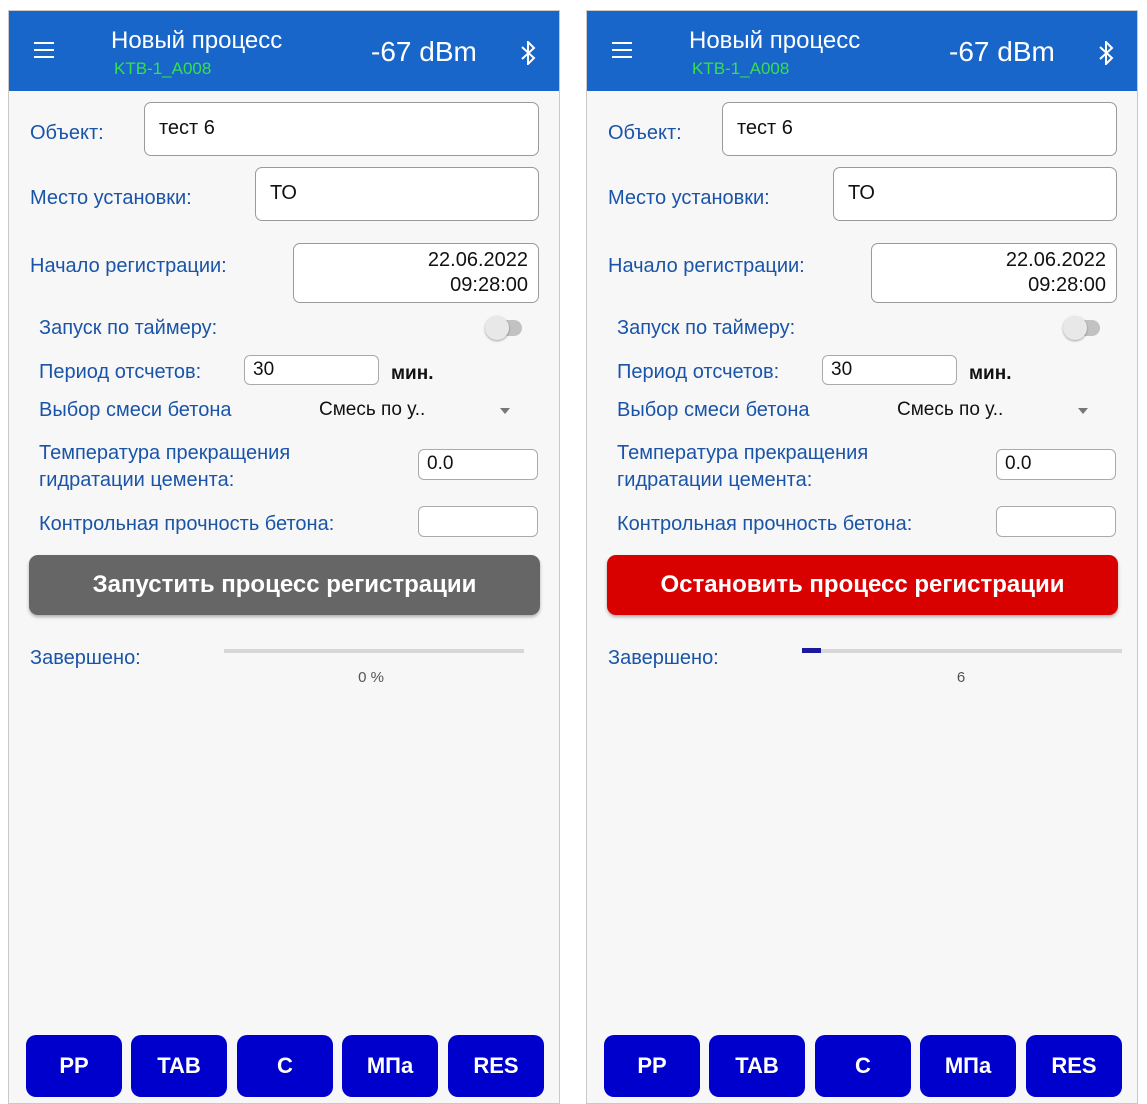 This screenshot has height=1104, width=1147. Describe the element at coordinates (862, 585) in the screenshot. I see `stop-registration-button: Остановить процесс регистрации` at that location.